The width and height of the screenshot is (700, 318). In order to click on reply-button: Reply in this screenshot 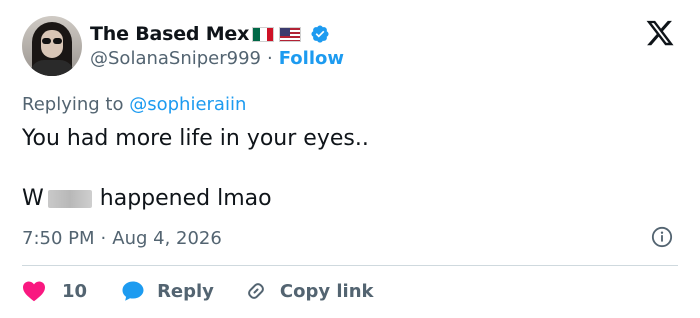, I will do `click(167, 291)`.